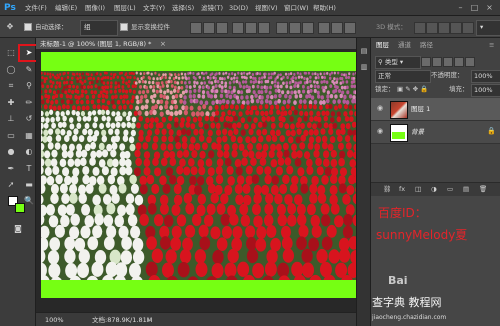  Describe the element at coordinates (29, 136) in the screenshot. I see `gradient-icon: ▦` at that location.